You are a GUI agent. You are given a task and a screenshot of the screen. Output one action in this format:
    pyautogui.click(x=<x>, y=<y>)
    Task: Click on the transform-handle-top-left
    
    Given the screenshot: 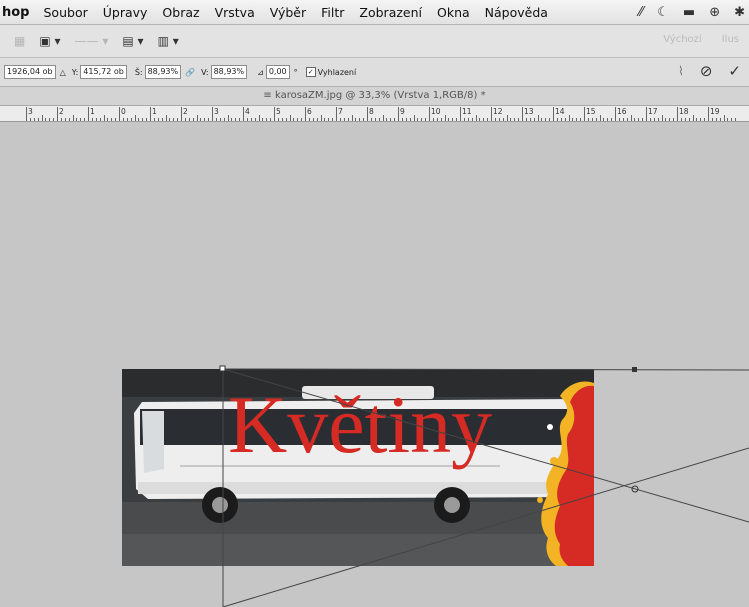 What is the action you would take?
    pyautogui.click(x=222, y=368)
    